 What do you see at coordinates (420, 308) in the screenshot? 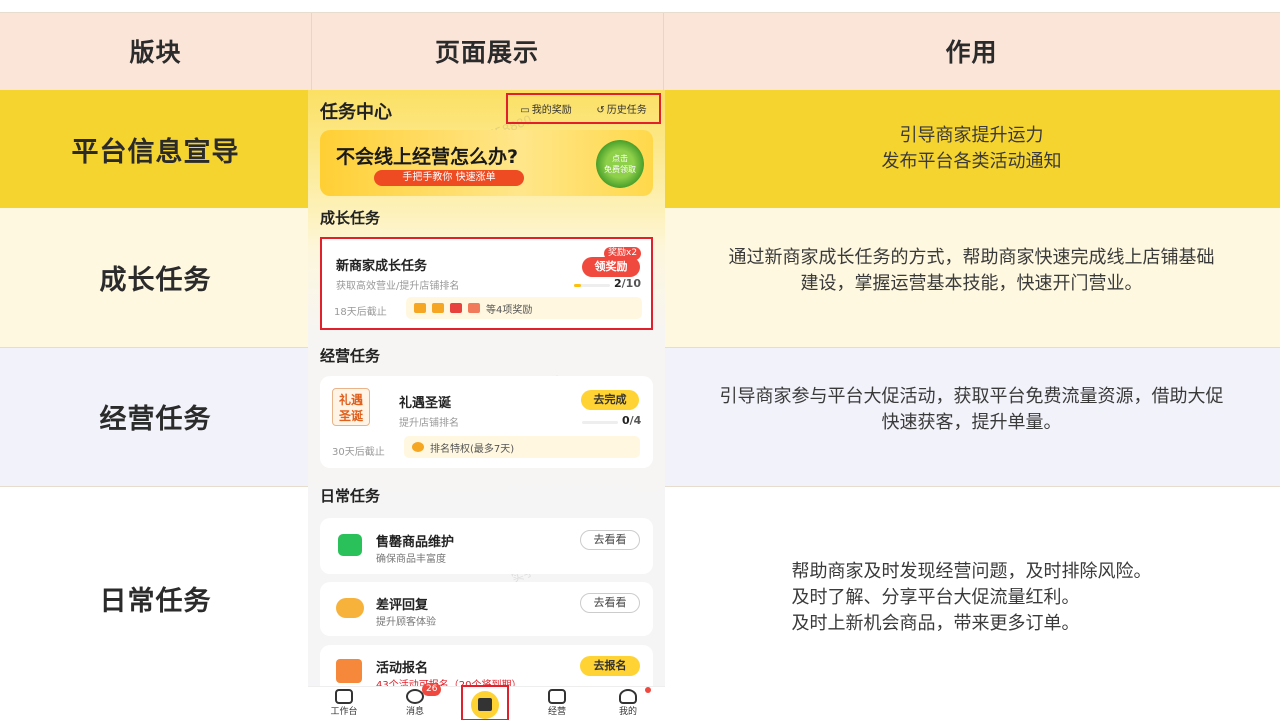
I see `coupon-icon` at bounding box center [420, 308].